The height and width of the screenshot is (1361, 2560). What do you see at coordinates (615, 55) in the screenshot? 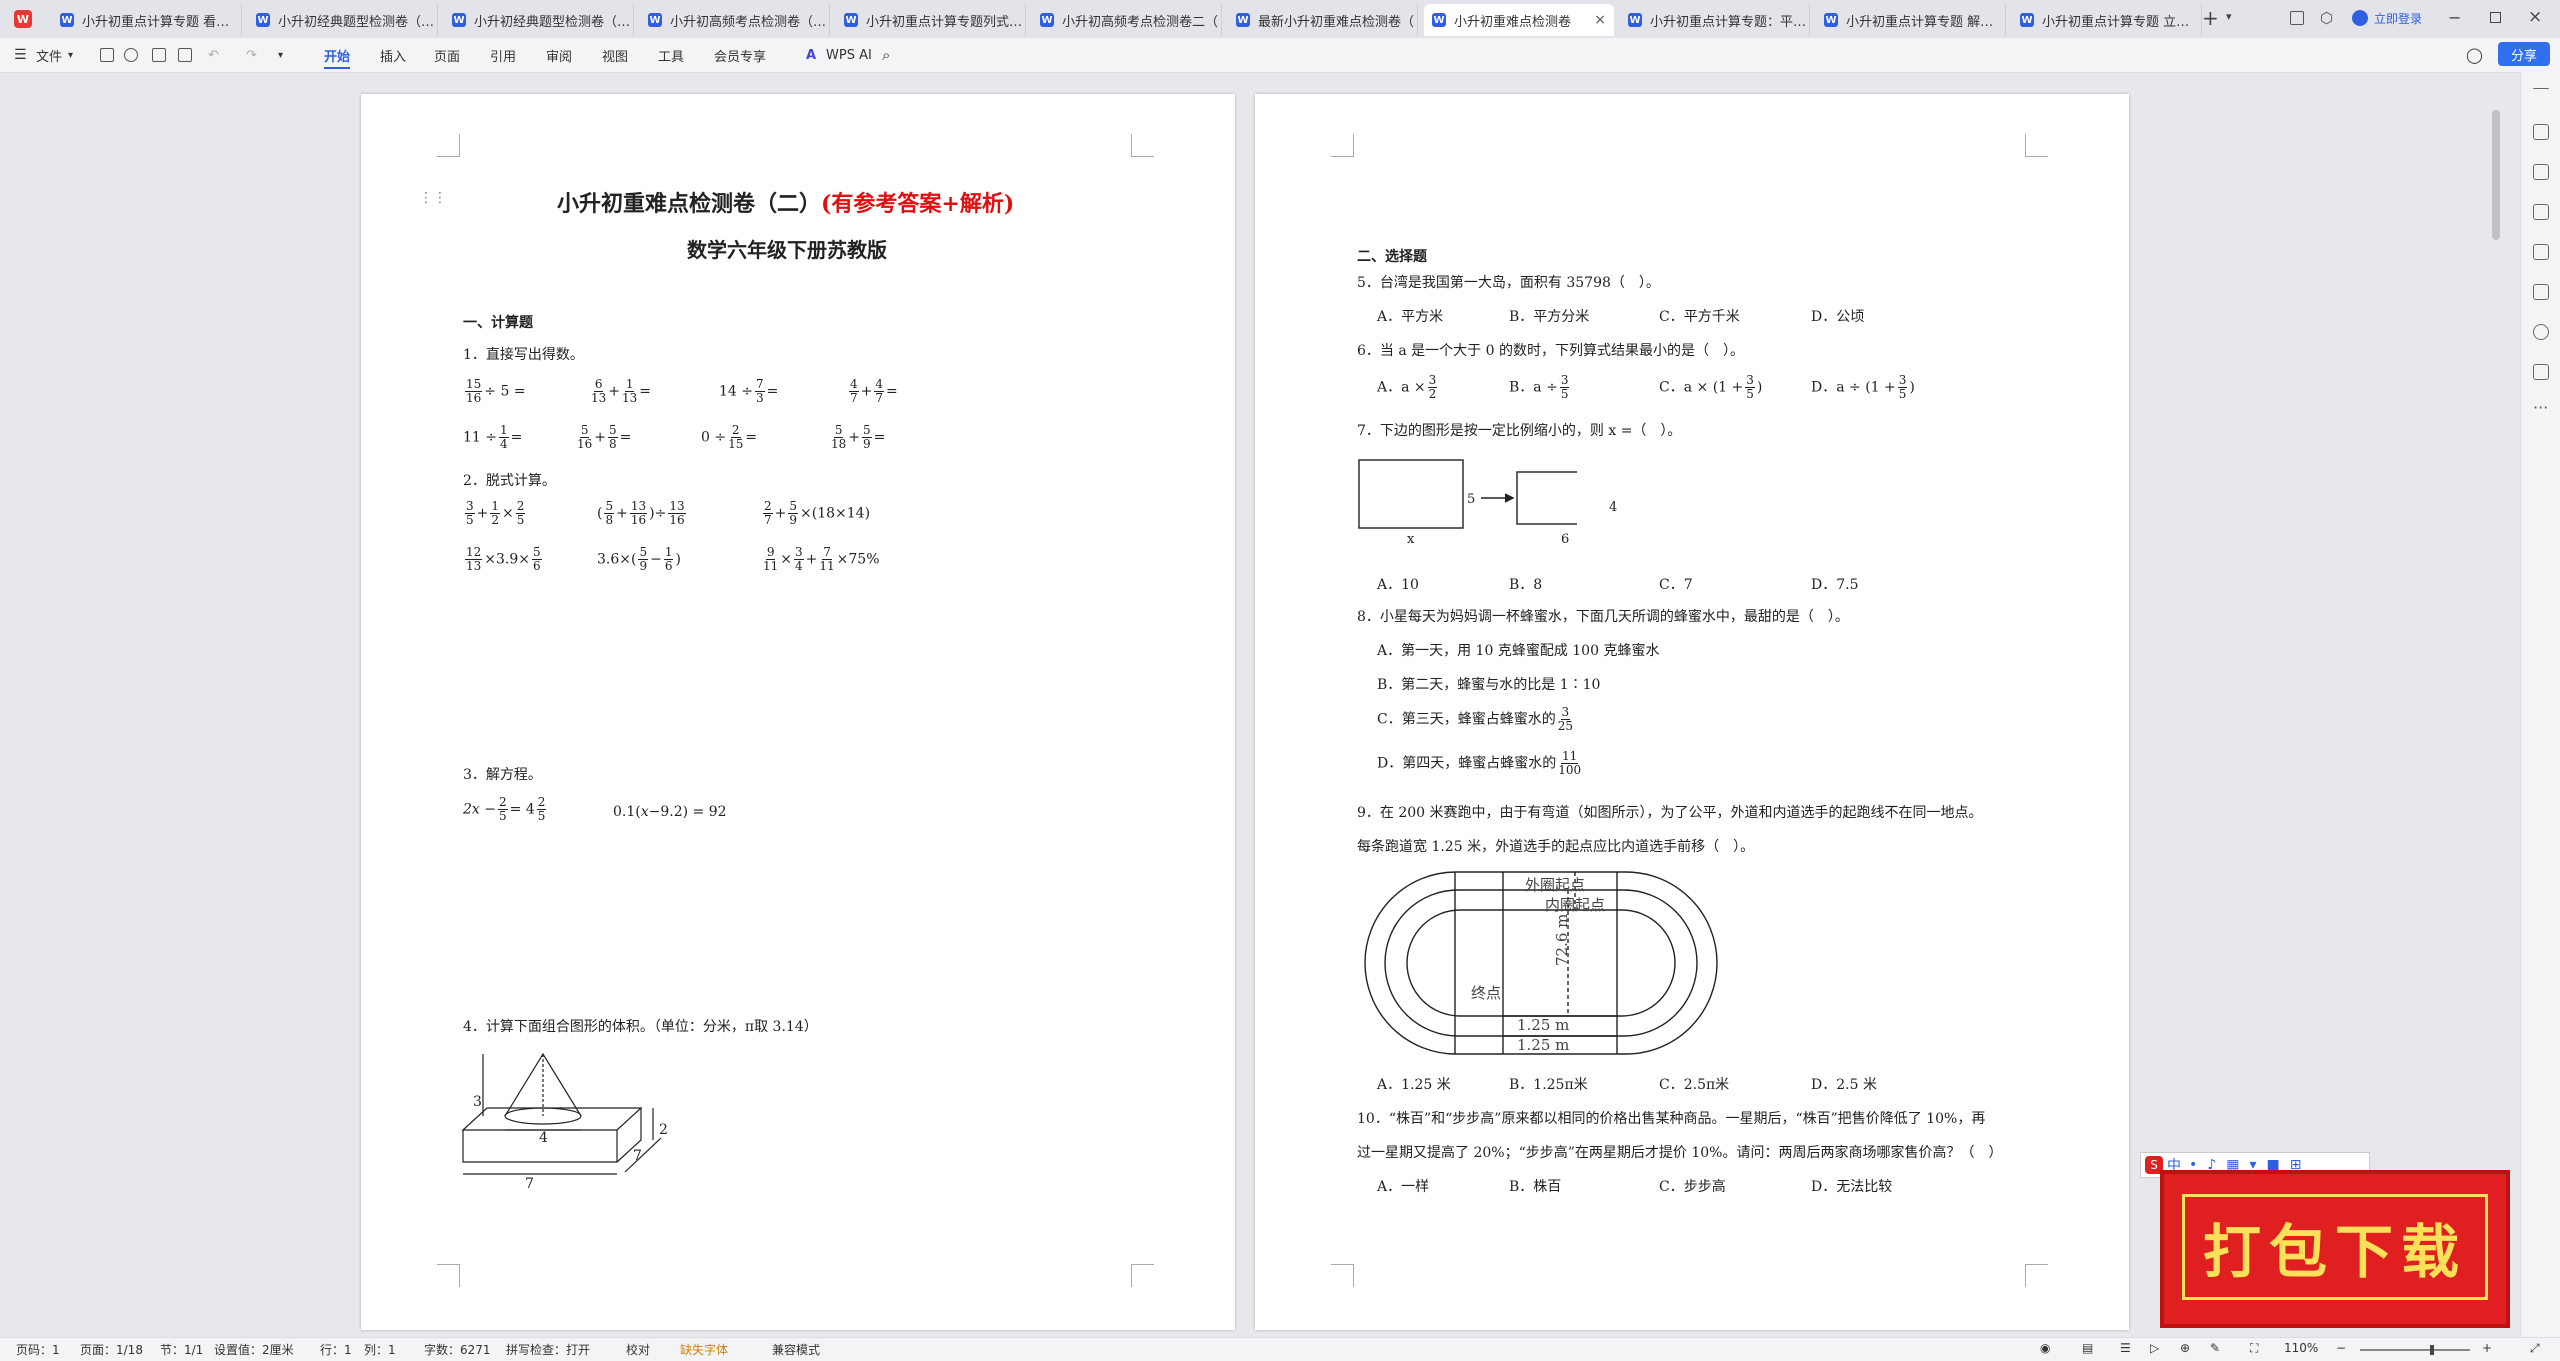
I see `ribbon-tab: 视图` at bounding box center [615, 55].